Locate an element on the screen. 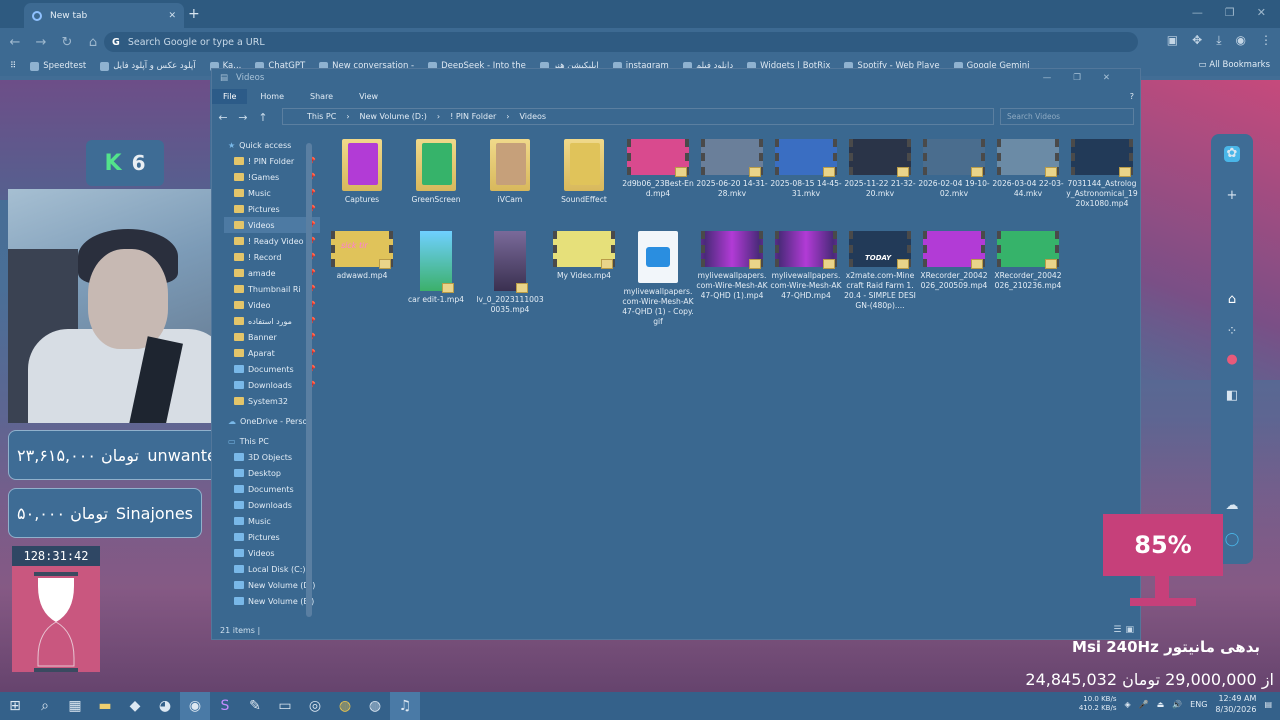 The image size is (1280, 720). bookmark-item: آپلود عکس و آپلود فایل is located at coordinates (148, 66).